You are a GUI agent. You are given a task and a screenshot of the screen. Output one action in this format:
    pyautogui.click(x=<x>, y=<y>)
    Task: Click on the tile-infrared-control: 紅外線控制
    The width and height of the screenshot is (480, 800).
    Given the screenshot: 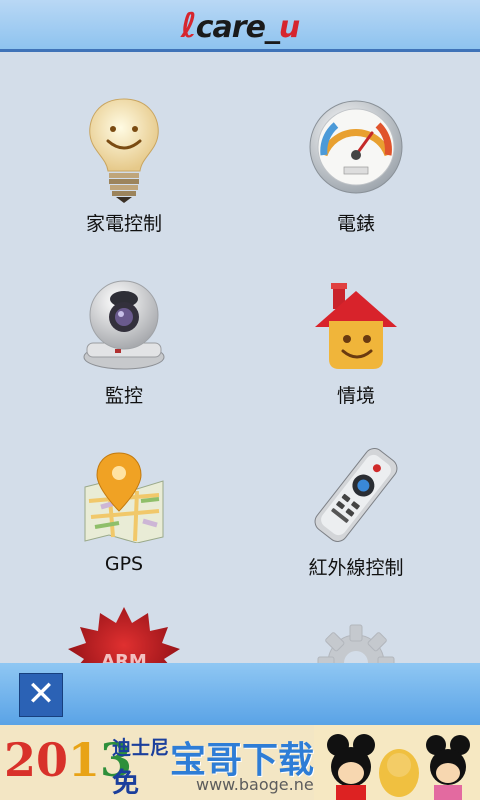 What is the action you would take?
    pyautogui.click(x=356, y=527)
    